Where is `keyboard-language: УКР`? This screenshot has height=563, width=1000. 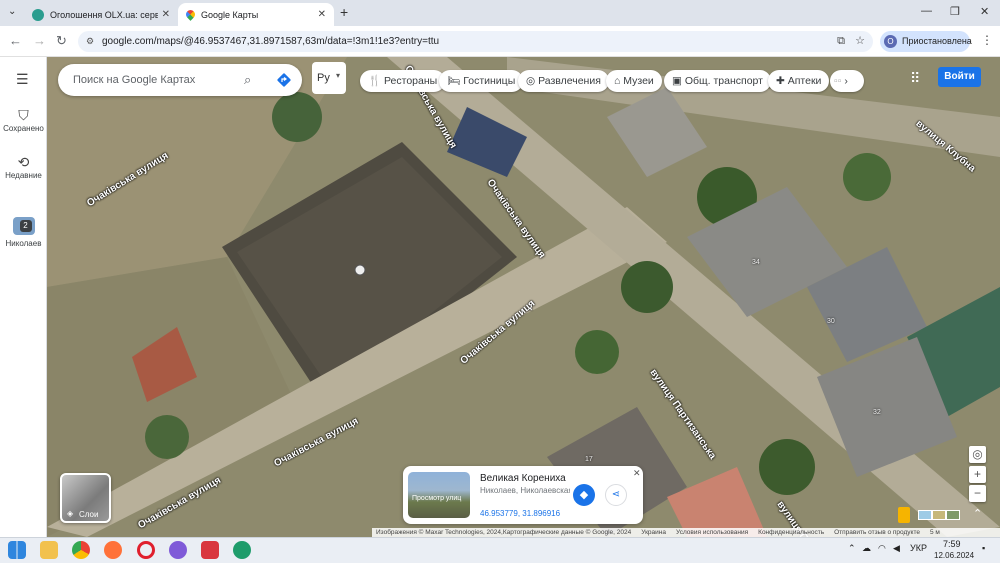 keyboard-language: УКР is located at coordinates (918, 548).